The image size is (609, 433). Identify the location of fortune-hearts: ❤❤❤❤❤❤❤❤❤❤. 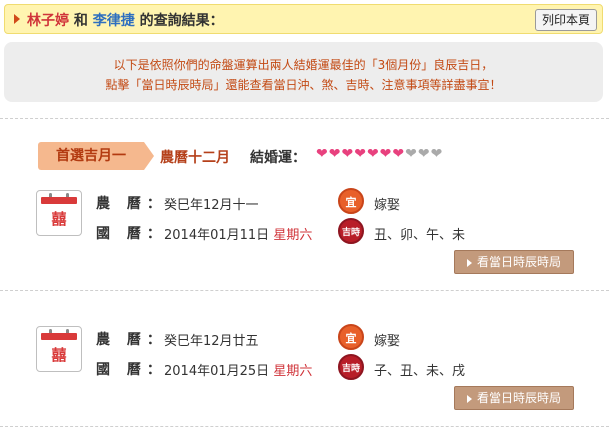
(379, 154).